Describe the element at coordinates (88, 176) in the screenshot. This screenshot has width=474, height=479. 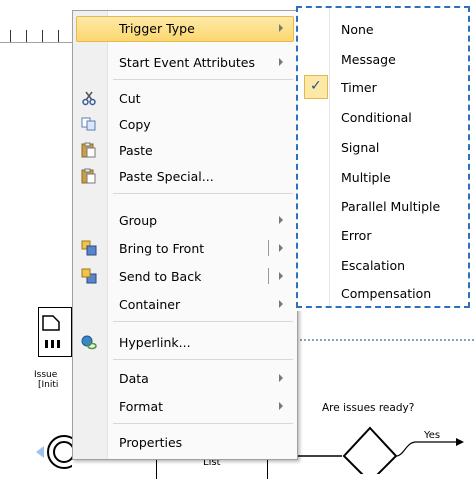
I see `paste-special-icon` at that location.